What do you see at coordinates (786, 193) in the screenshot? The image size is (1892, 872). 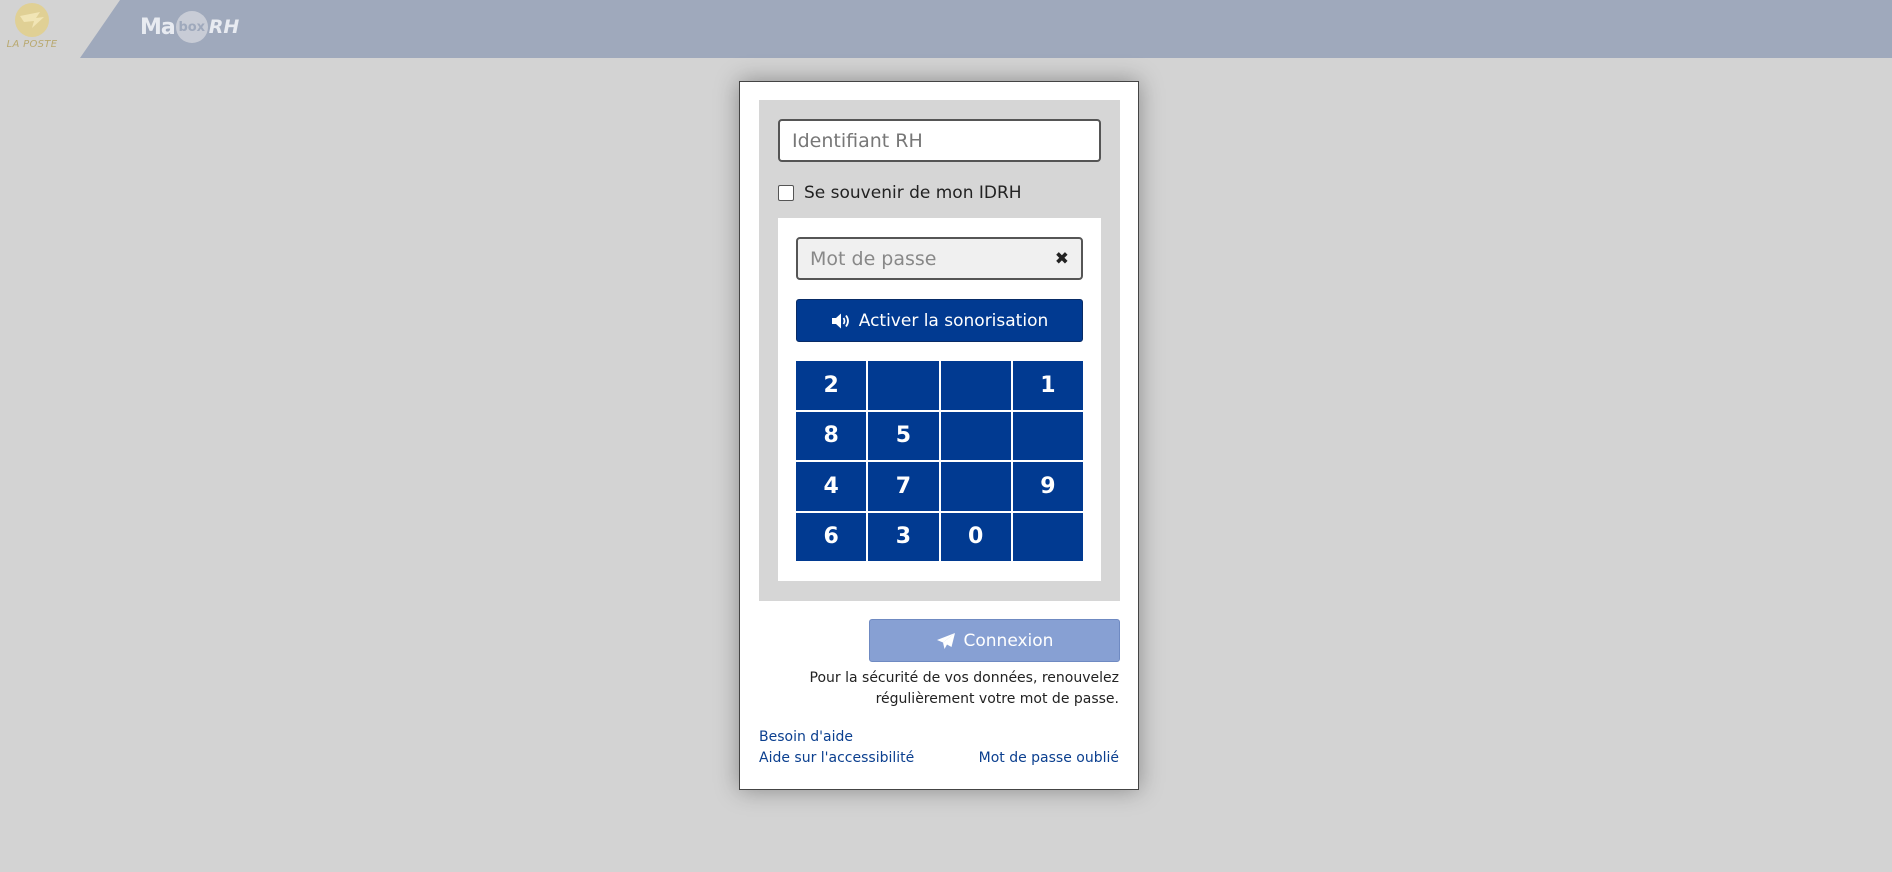 I see `remember-checkbox` at bounding box center [786, 193].